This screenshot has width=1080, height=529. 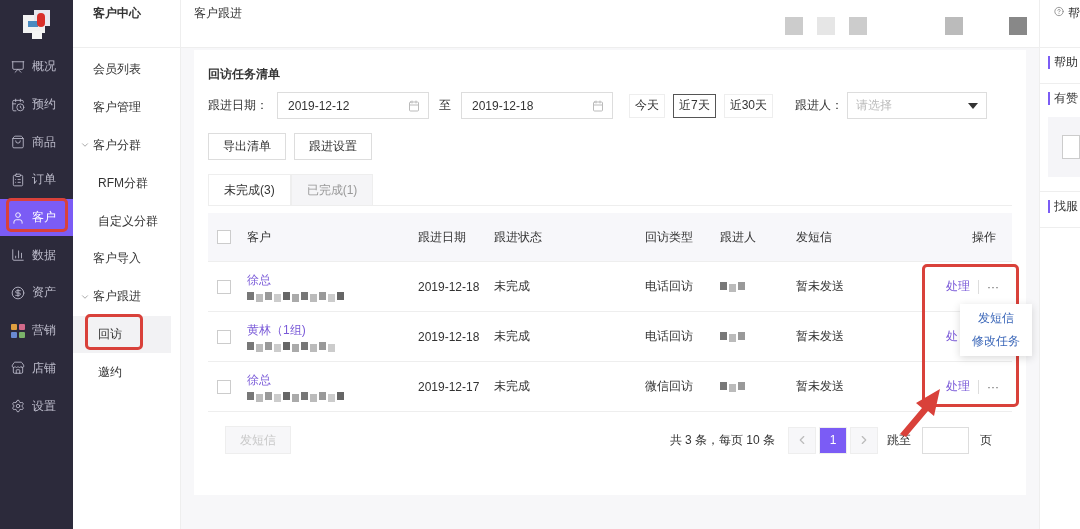 I want to click on column-header: 跟进人, so click(x=738, y=237).